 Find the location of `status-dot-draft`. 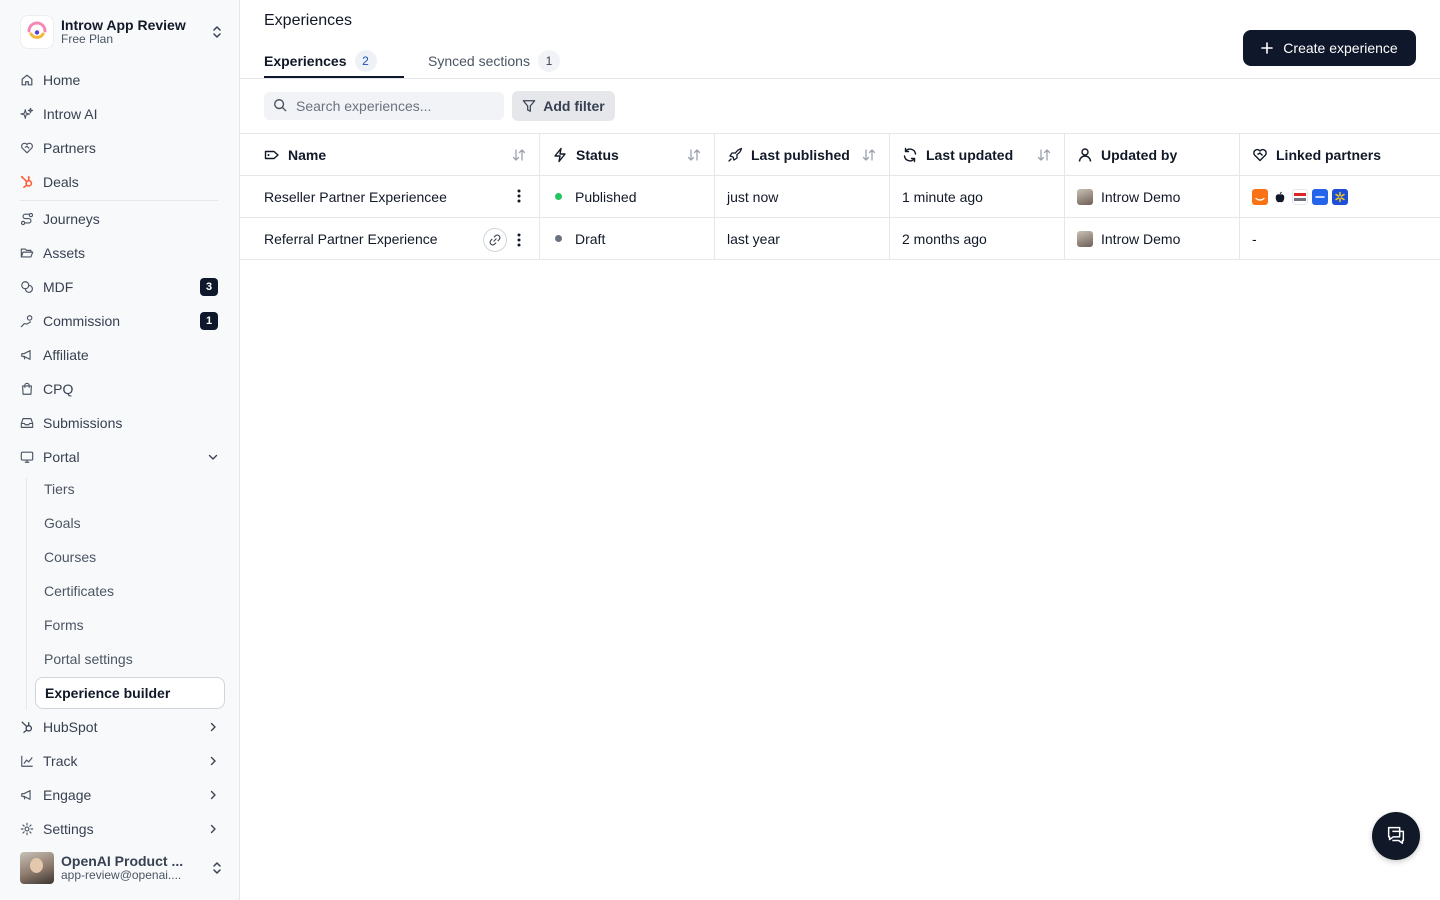

status-dot-draft is located at coordinates (558, 238).